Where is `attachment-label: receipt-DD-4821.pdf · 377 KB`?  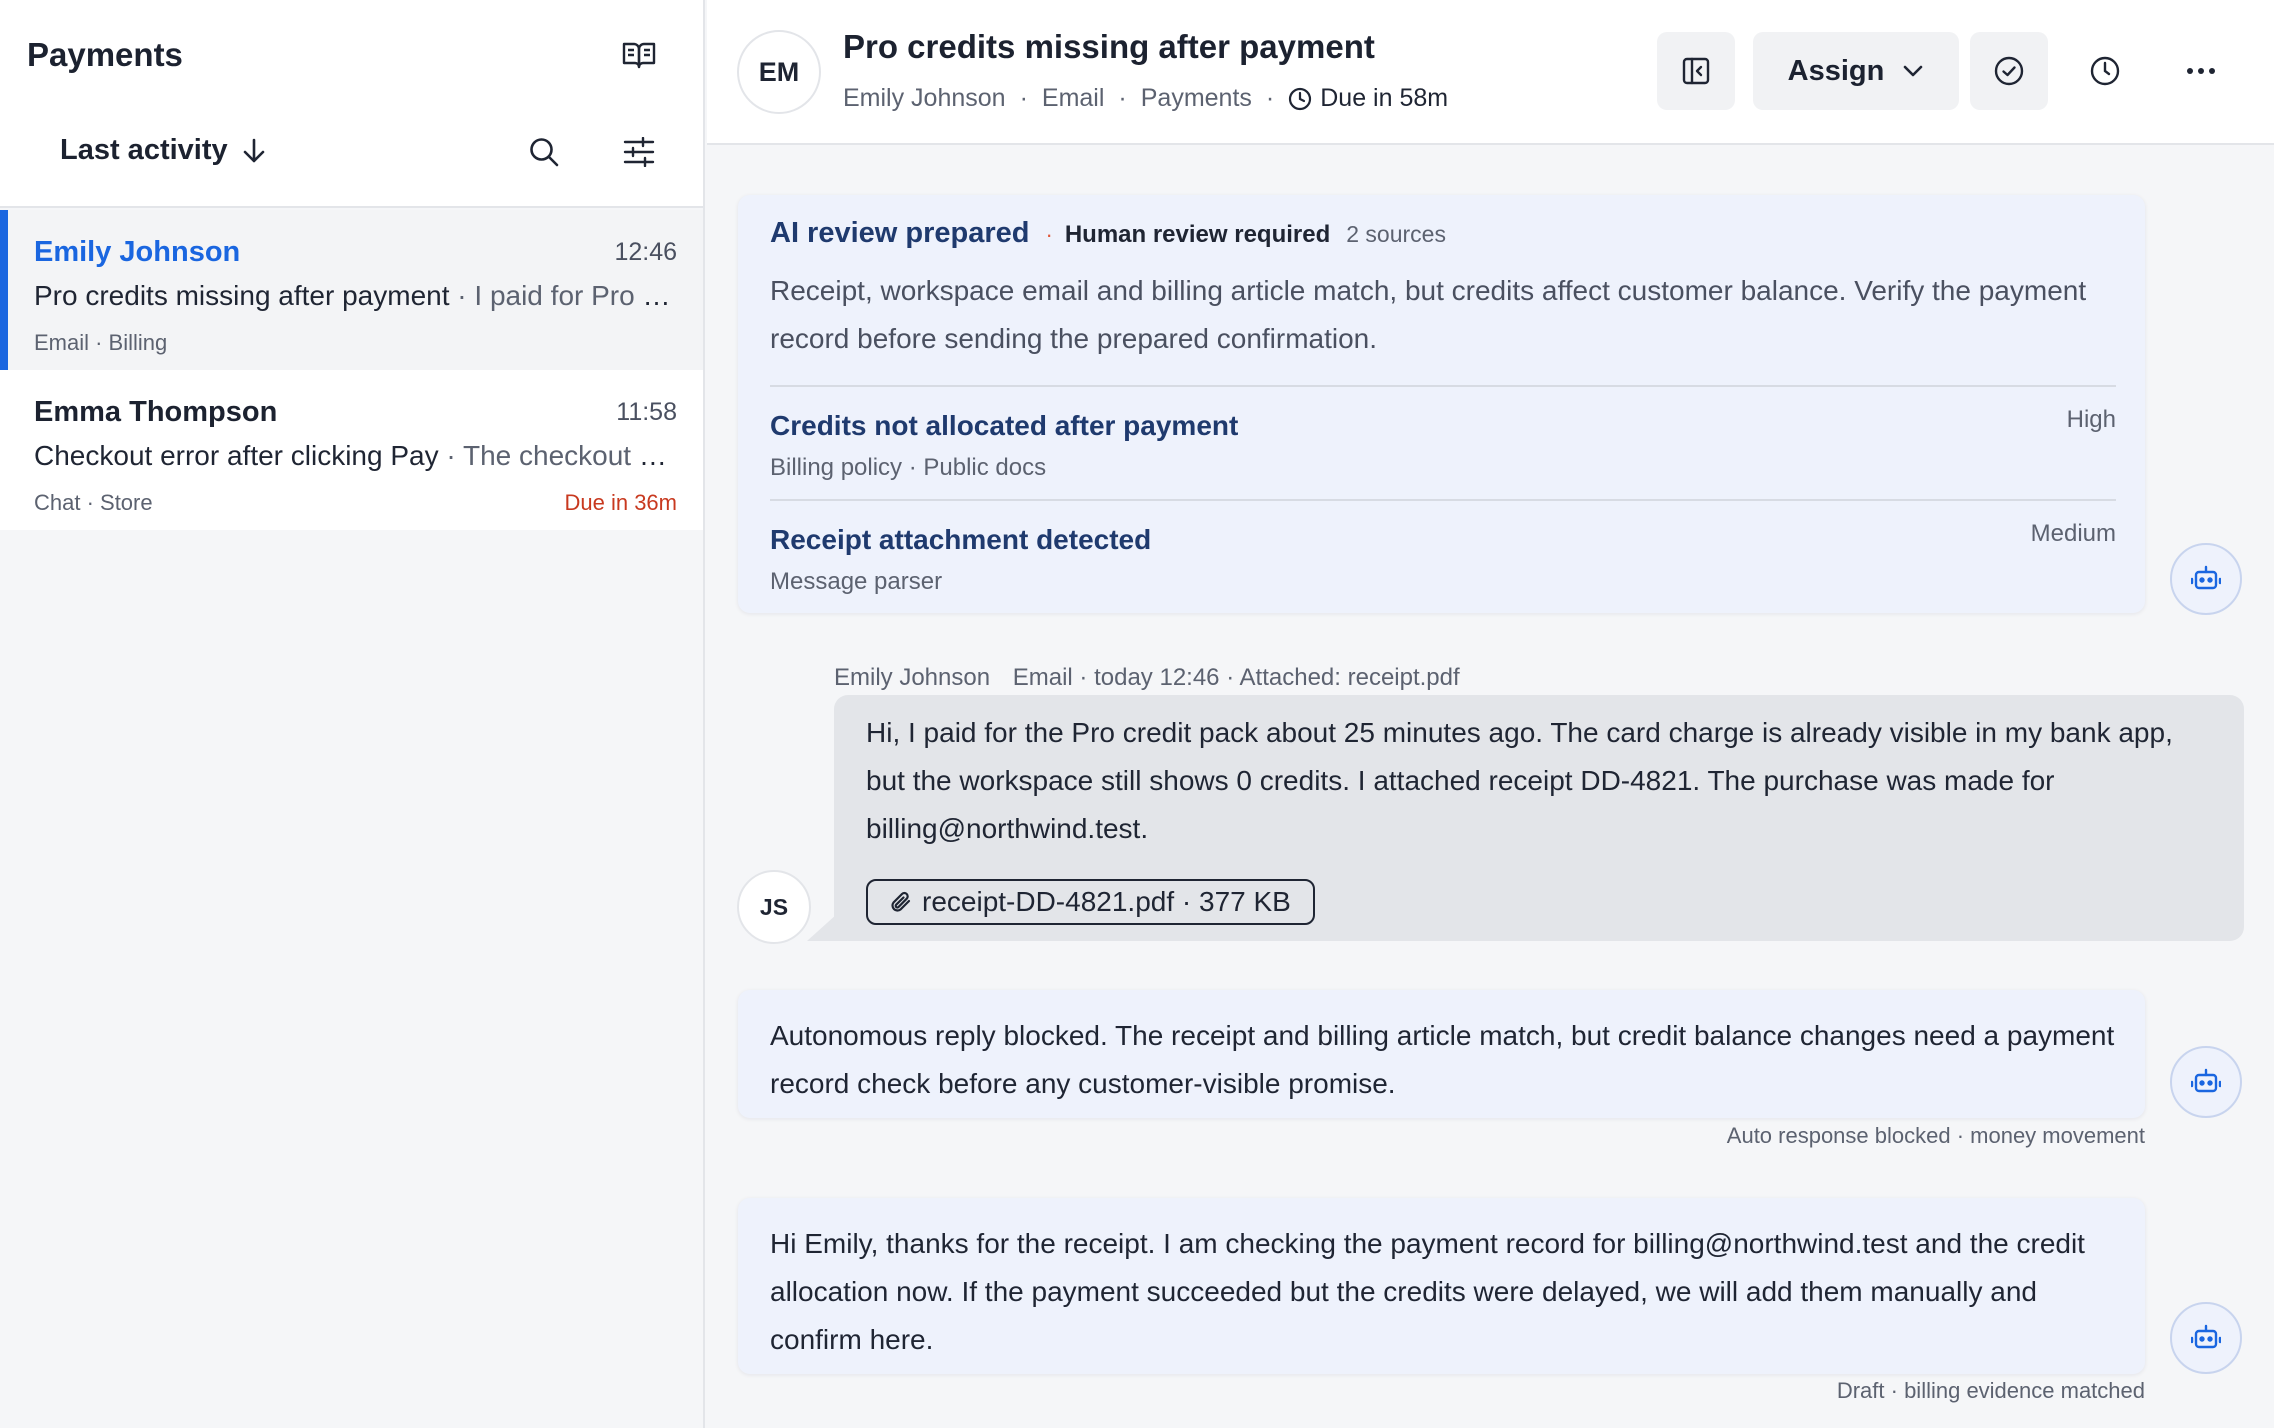 attachment-label: receipt-DD-4821.pdf · 377 KB is located at coordinates (1106, 901).